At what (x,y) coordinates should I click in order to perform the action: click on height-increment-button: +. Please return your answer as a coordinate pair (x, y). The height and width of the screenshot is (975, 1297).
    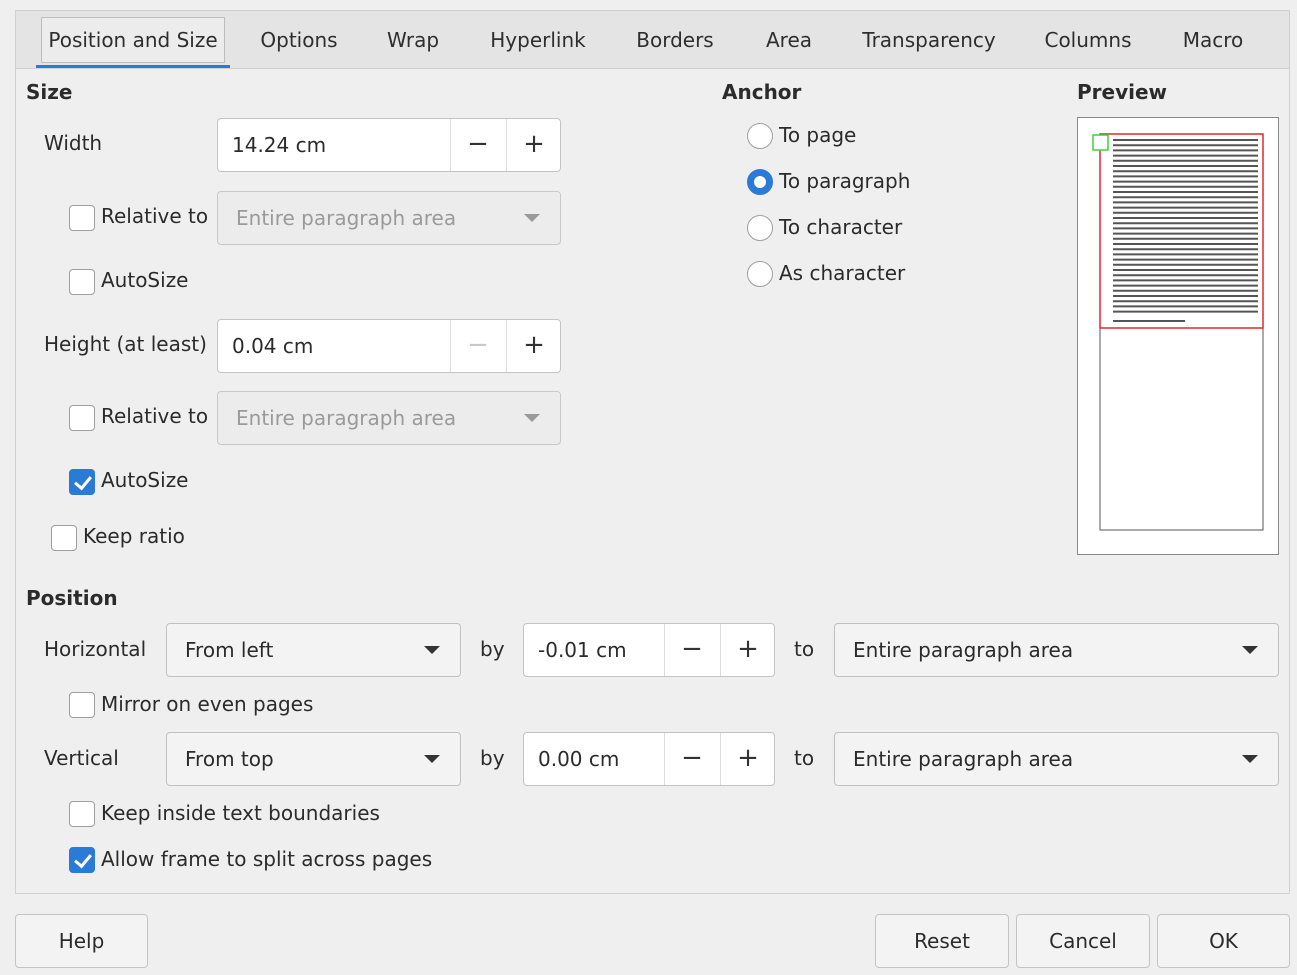
    Looking at the image, I should click on (533, 346).